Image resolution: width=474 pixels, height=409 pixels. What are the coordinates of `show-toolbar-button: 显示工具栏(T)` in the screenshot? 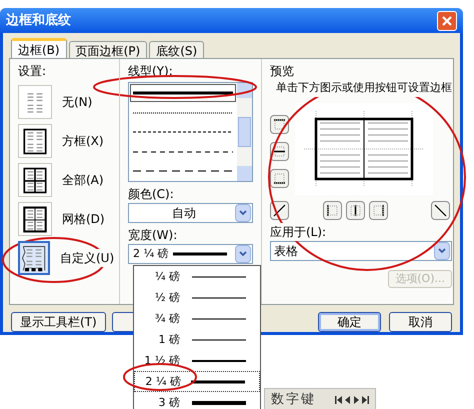 It's located at (58, 322).